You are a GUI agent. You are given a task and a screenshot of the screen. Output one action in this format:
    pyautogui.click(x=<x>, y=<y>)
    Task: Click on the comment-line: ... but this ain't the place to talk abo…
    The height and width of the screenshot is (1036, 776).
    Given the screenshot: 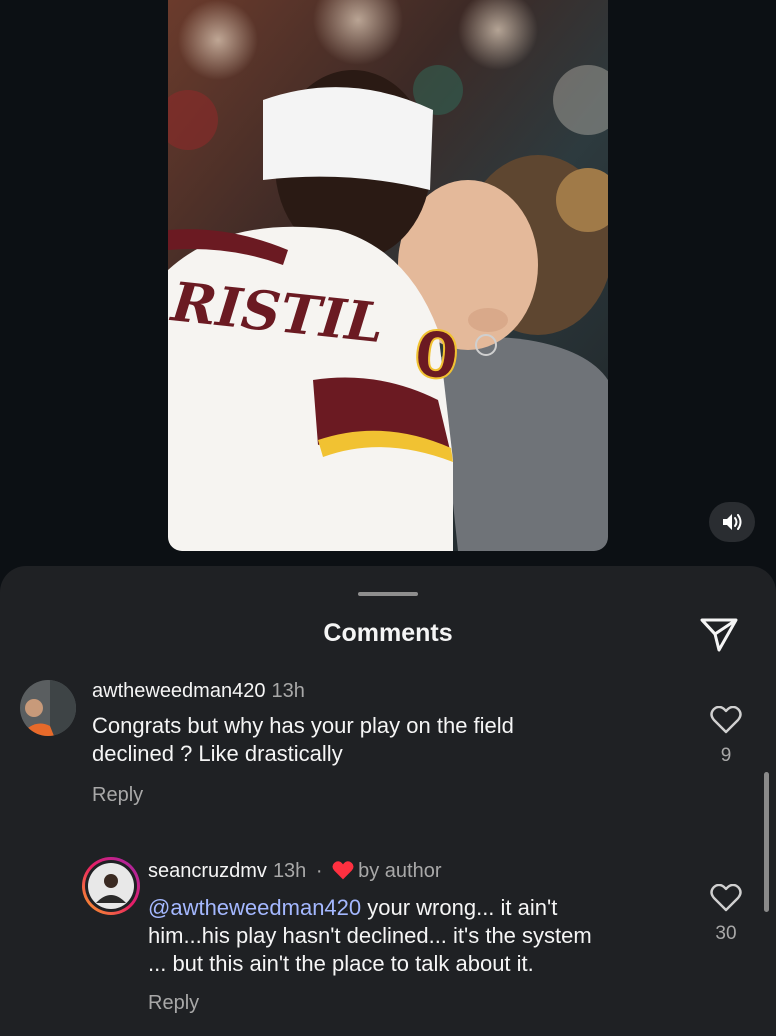 What is the action you would take?
    pyautogui.click(x=341, y=963)
    